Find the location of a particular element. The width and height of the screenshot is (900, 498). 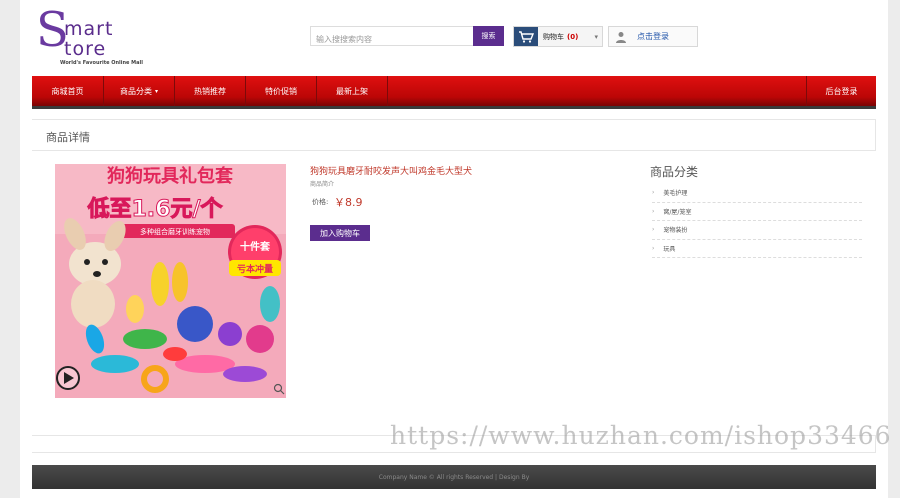

nav-item-hot: 热销推荐 is located at coordinates (210, 91).